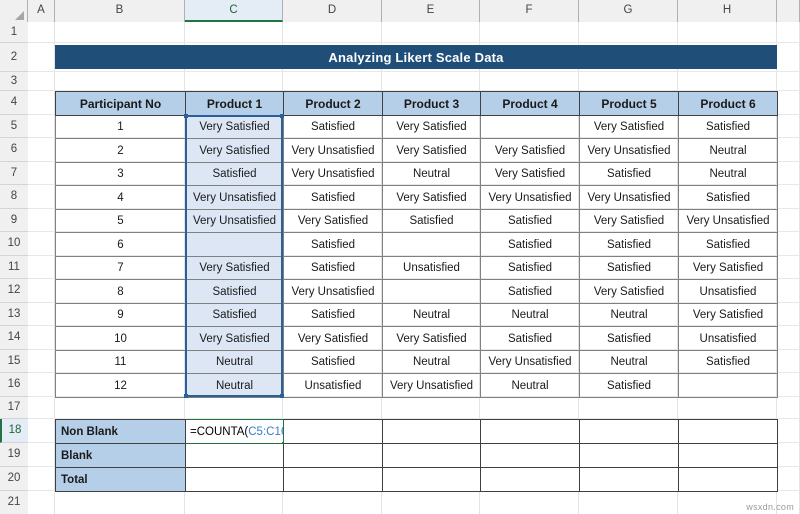 Image resolution: width=800 pixels, height=514 pixels. I want to click on summary-label-cell: Total, so click(120, 479).